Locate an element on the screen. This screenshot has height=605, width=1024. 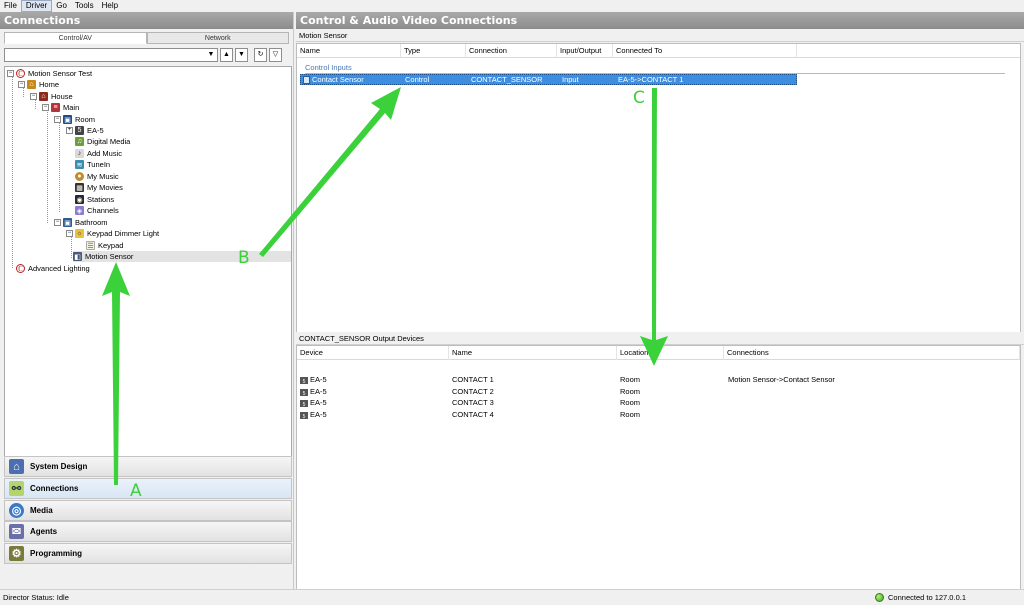
tree-item-digital-media: ♫ Digital Media is located at coordinates (102, 141).